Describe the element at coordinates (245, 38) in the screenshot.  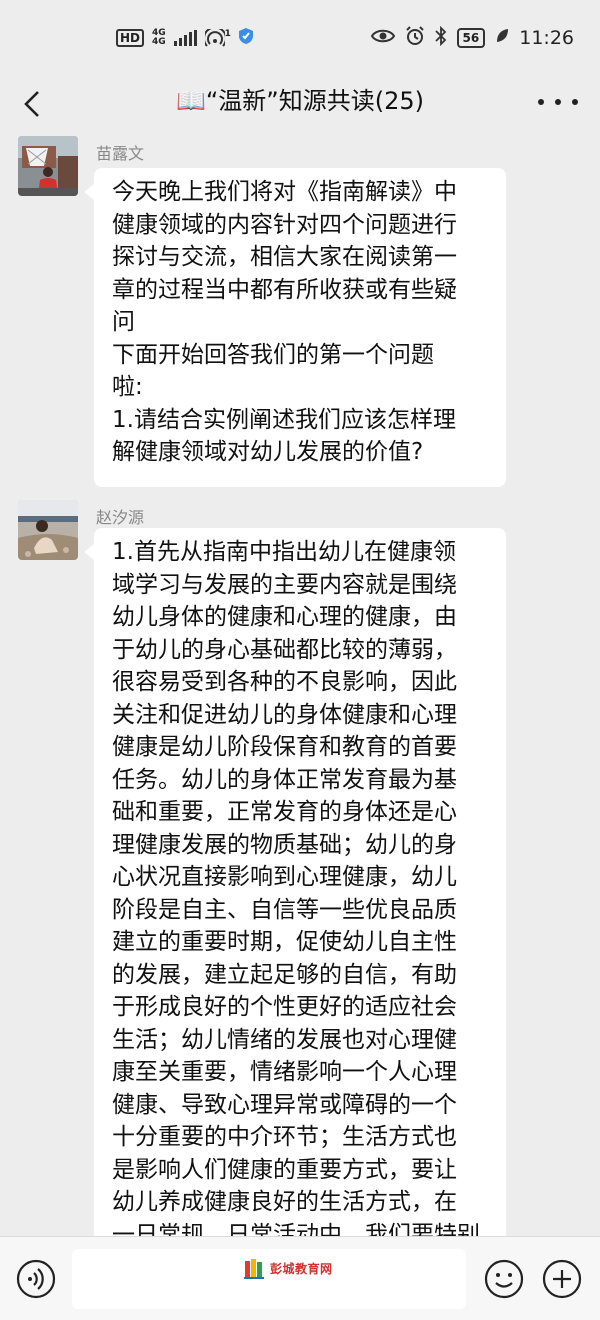
I see `shield-icon` at that location.